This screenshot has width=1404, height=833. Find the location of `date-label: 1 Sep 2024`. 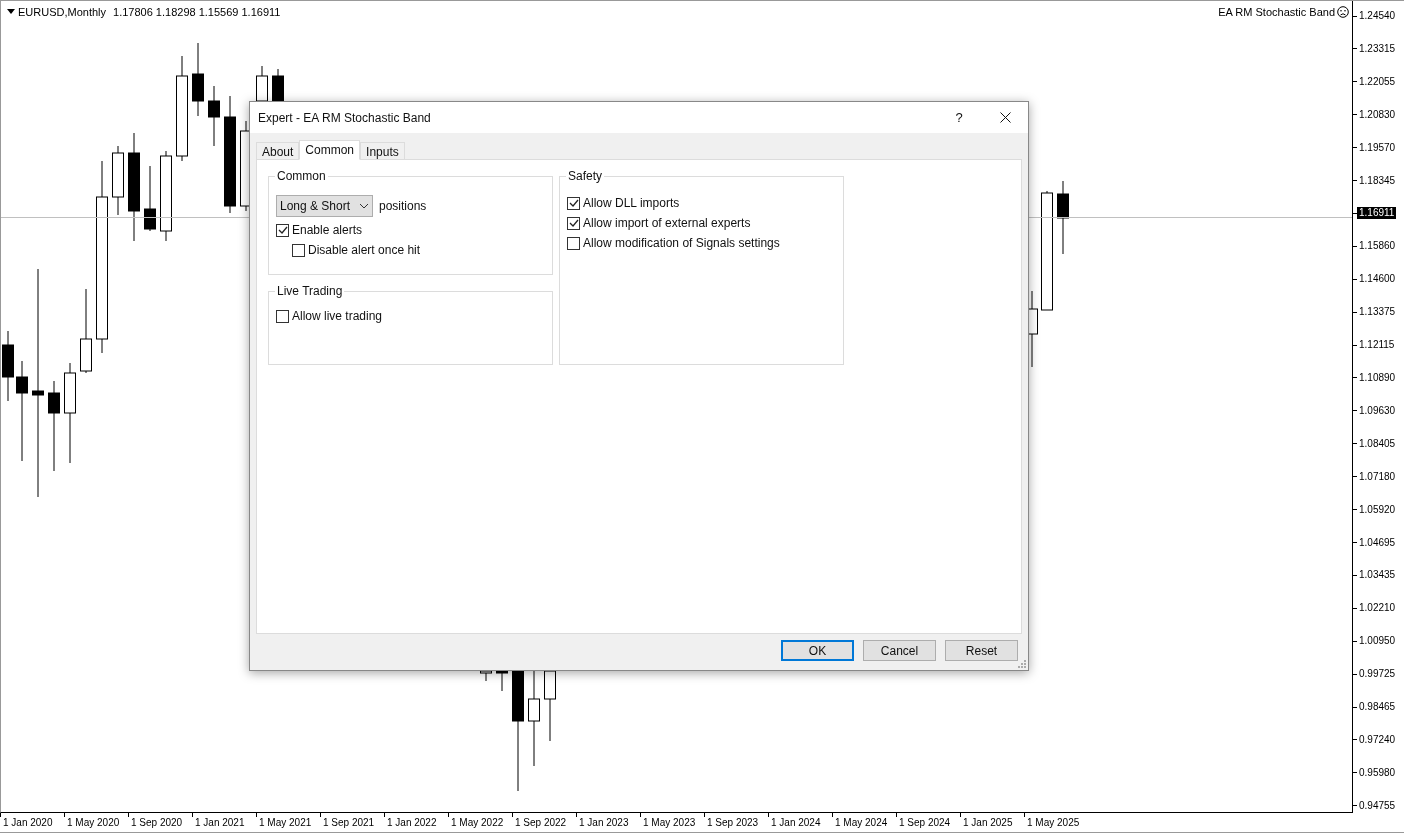

date-label: 1 Sep 2024 is located at coordinates (925, 823).